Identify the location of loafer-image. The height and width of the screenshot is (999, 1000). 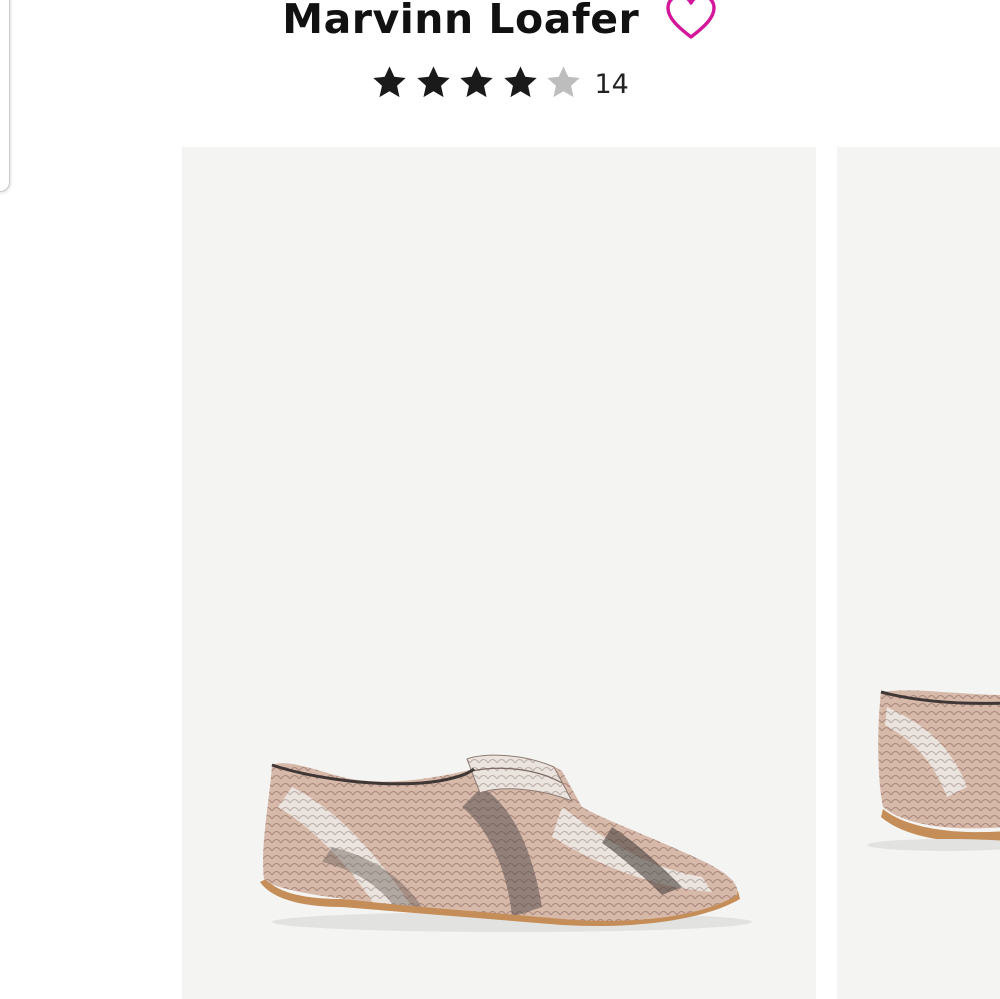
(506, 843).